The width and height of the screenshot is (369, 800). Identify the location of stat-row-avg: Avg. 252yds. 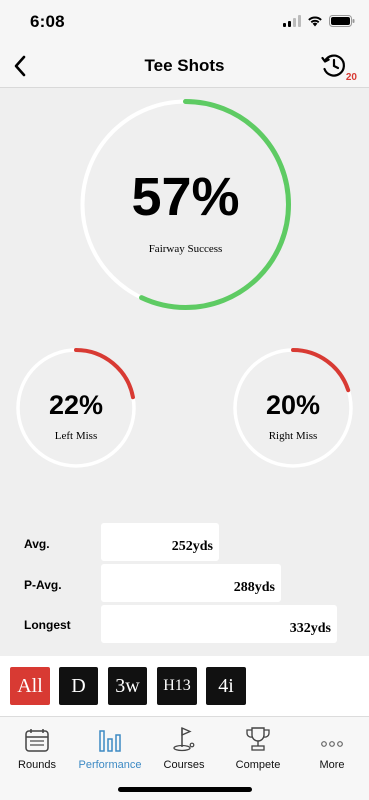
(184, 543).